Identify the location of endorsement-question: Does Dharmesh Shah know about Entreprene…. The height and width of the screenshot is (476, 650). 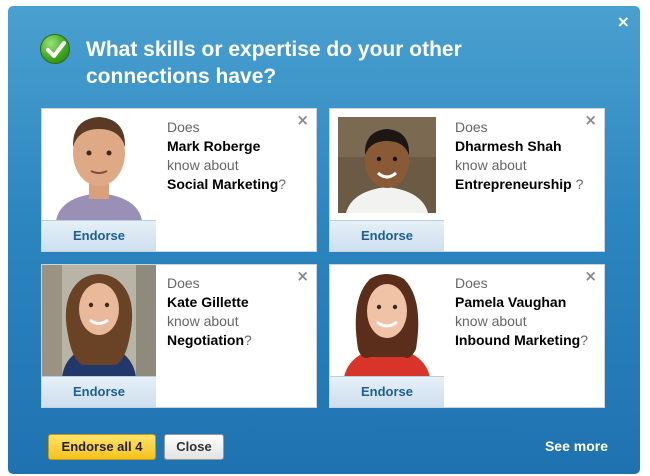
(525, 156).